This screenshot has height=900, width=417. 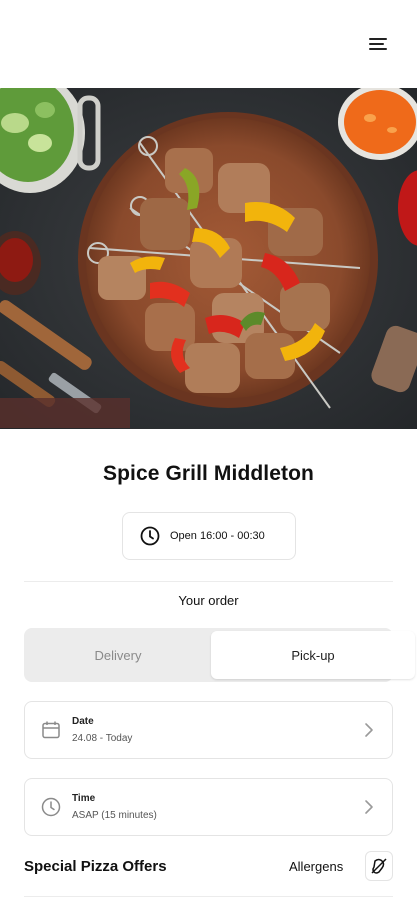 What do you see at coordinates (208, 473) in the screenshot?
I see `restaurant-name: Spice Grill Middleton` at bounding box center [208, 473].